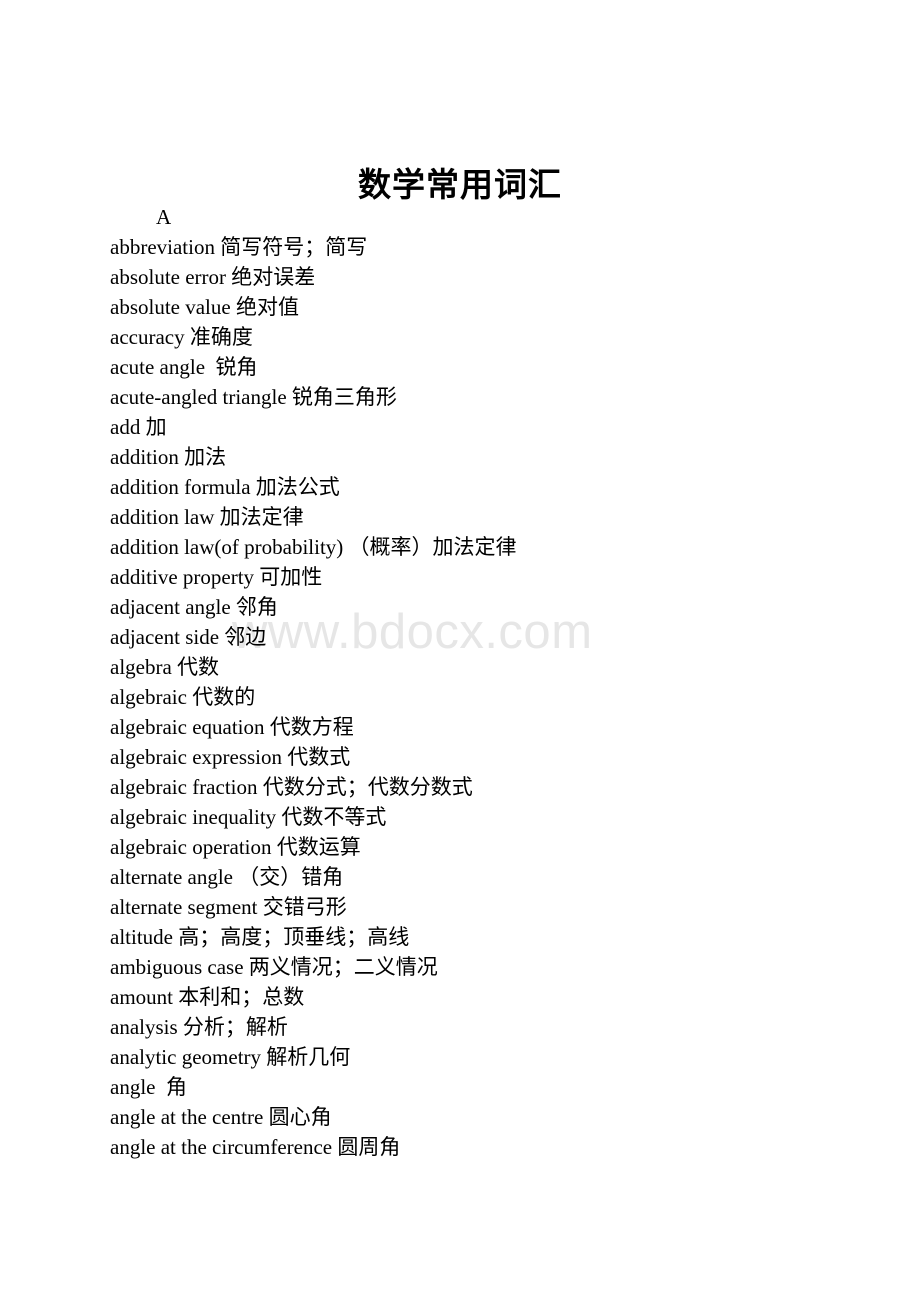  Describe the element at coordinates (248, 817) in the screenshot. I see `vocabulary-entry: algebraic inequality 代数不等式` at that location.